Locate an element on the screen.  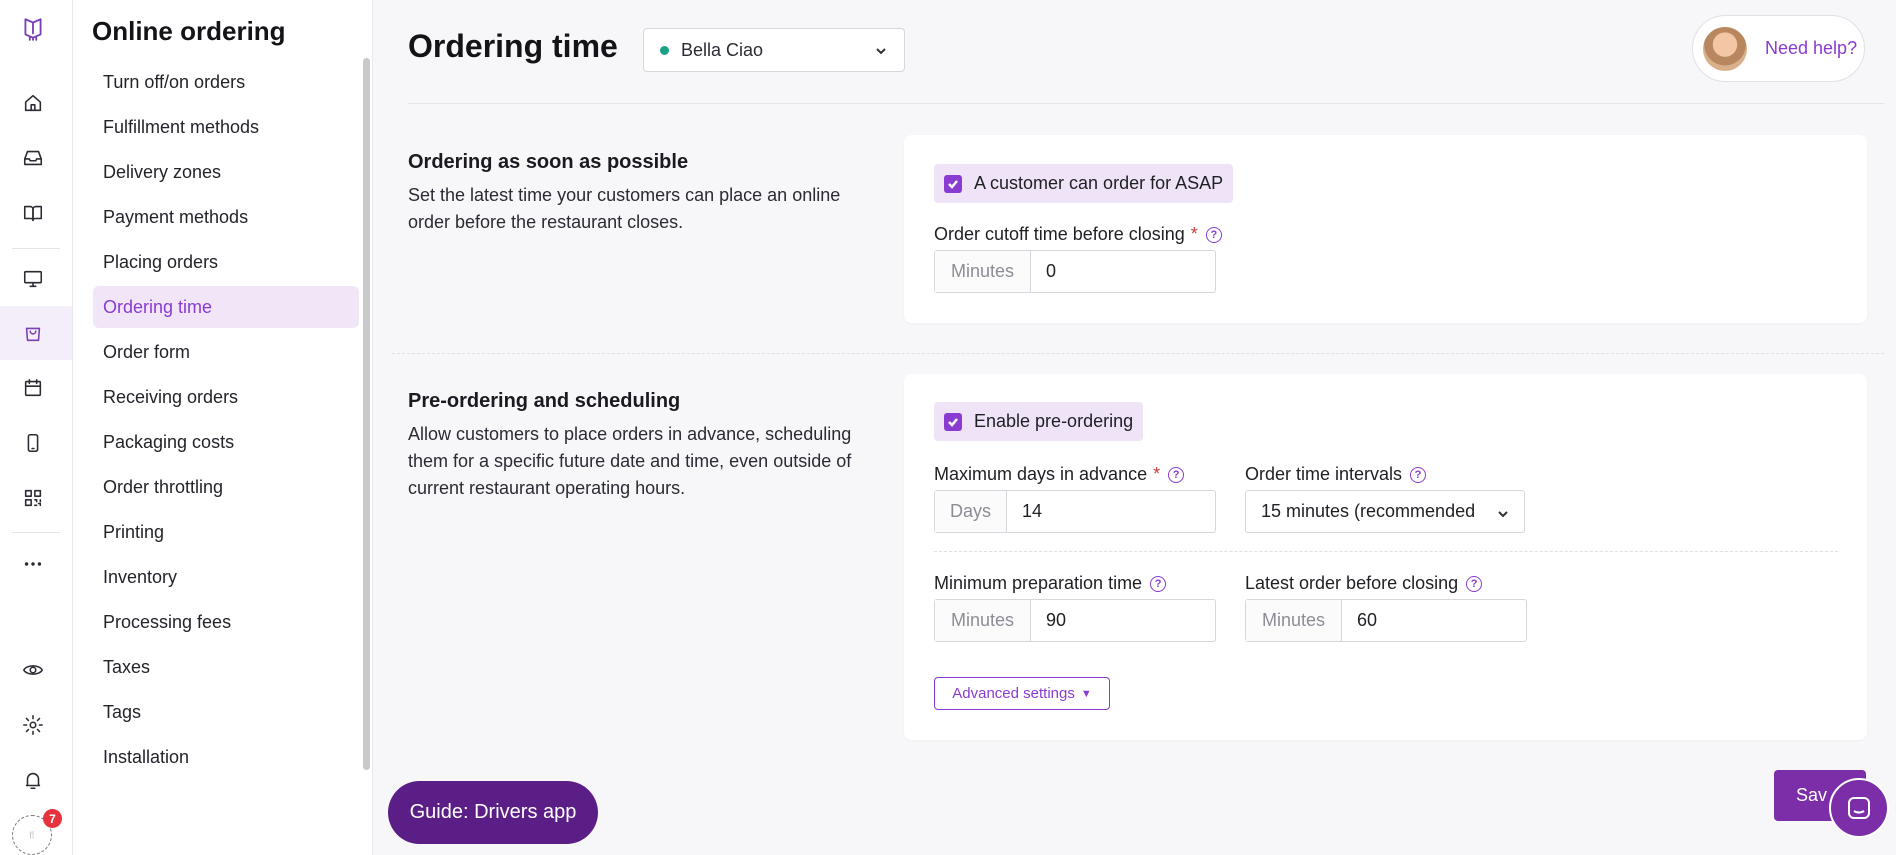
advanced-settings-button: Advanced settings ▼ is located at coordinates (1022, 693).